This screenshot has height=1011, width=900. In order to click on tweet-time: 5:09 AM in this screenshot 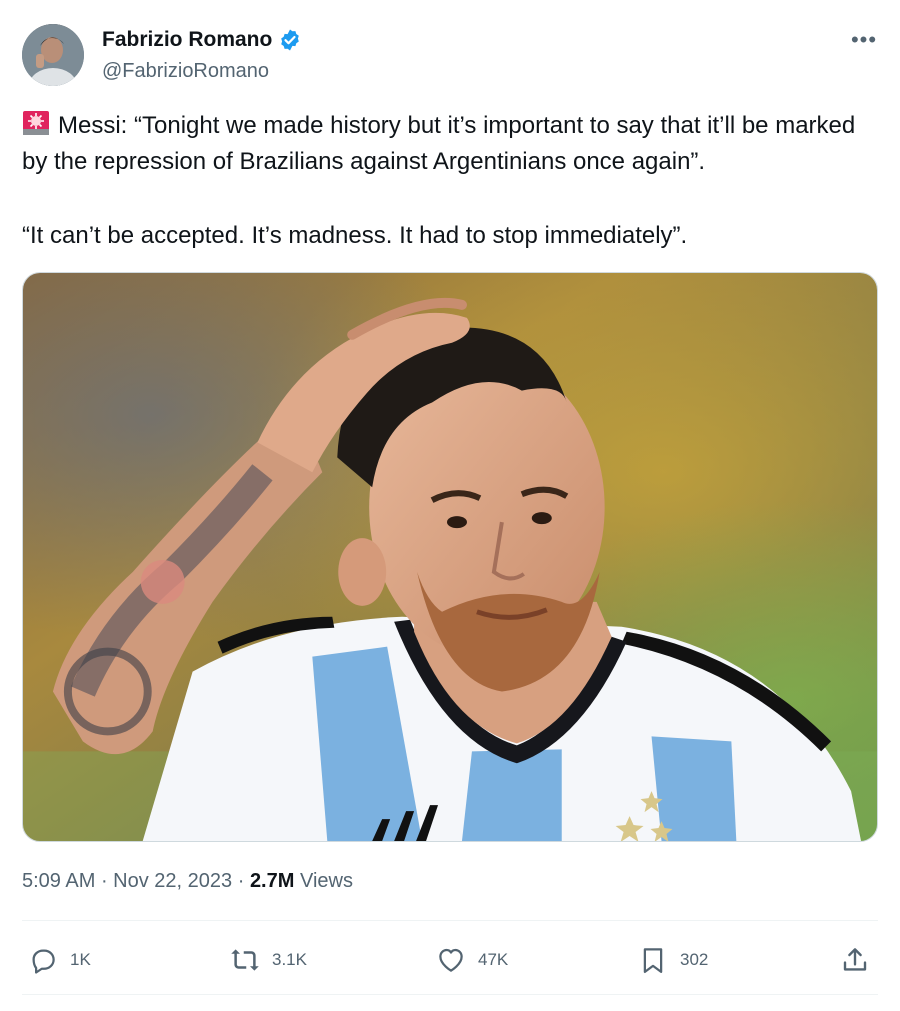, I will do `click(58, 881)`.